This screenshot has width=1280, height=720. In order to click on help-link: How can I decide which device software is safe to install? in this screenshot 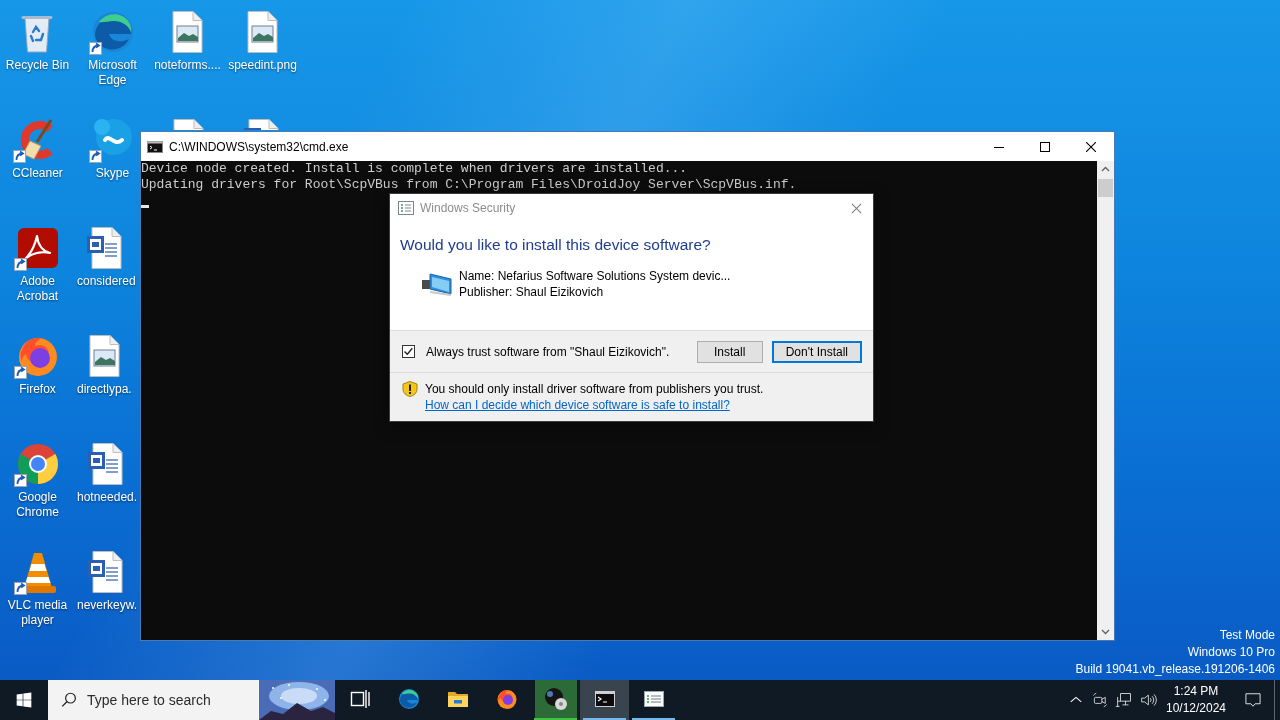, I will do `click(577, 405)`.